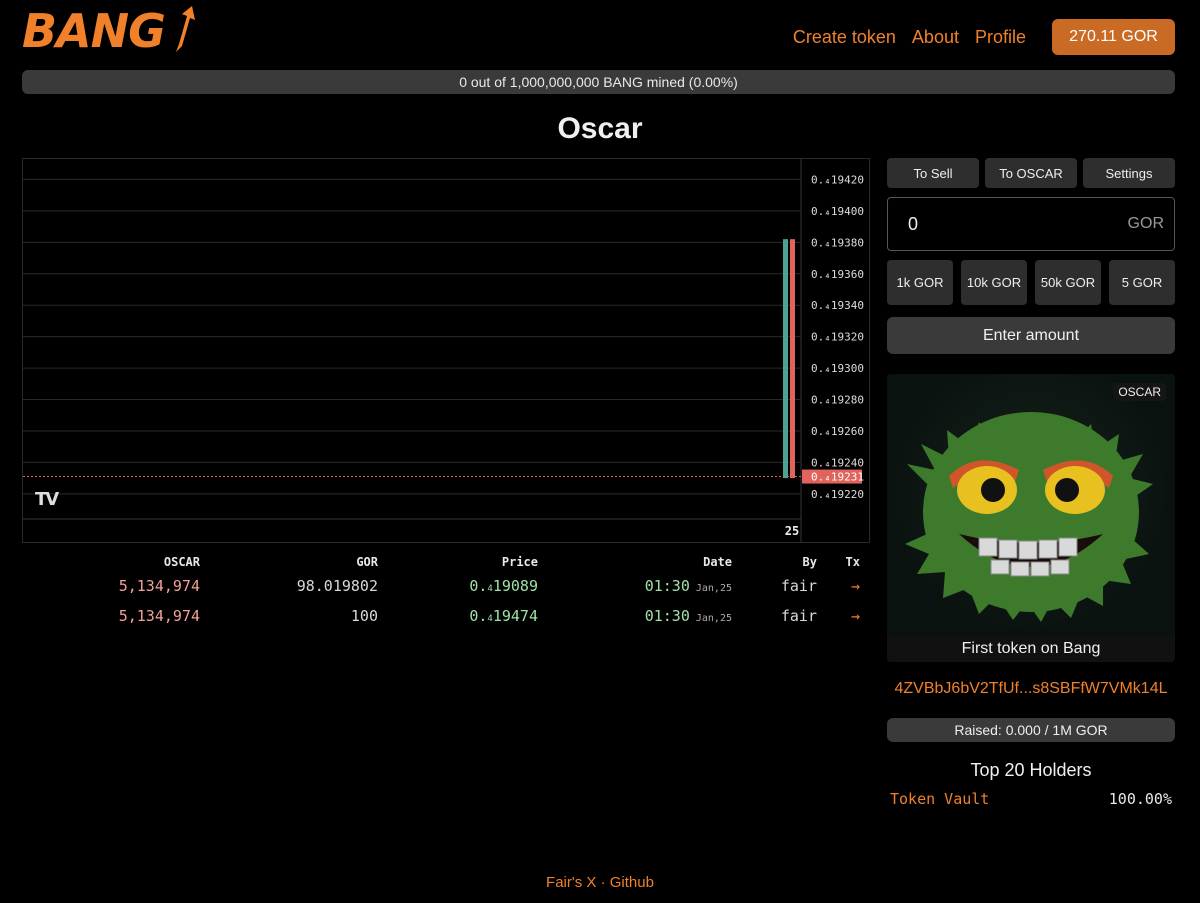 The height and width of the screenshot is (903, 1200). I want to click on trade-gor: 98.019802, so click(337, 586).